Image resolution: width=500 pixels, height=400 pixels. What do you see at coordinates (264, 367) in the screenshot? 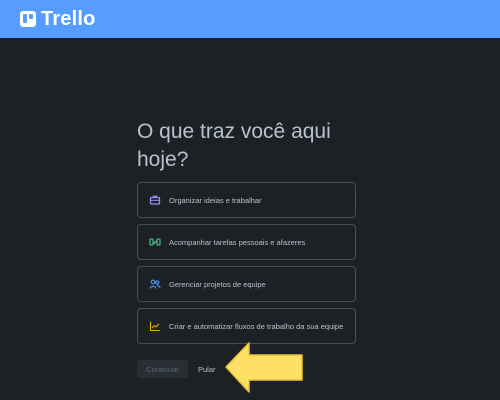
I see `left-arrow-icon` at bounding box center [264, 367].